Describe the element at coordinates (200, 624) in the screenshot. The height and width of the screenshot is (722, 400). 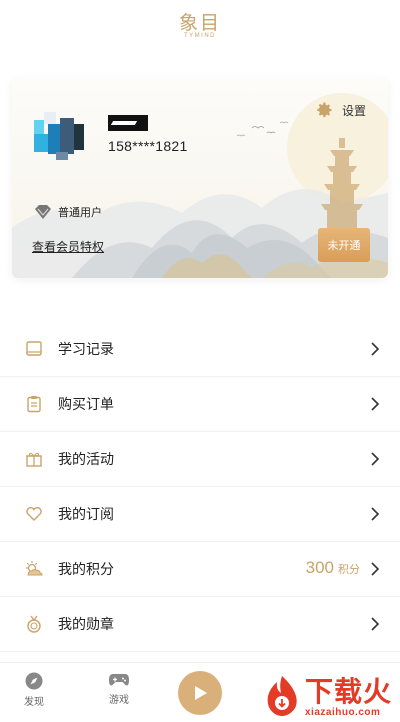
I see `menu-item-medals: 我的勋章` at that location.